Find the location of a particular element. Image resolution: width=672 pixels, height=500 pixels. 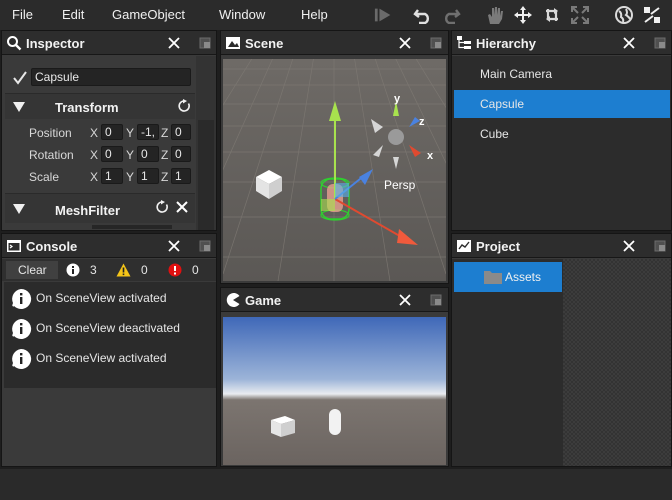

rotate-tool-icon is located at coordinates (552, 15).